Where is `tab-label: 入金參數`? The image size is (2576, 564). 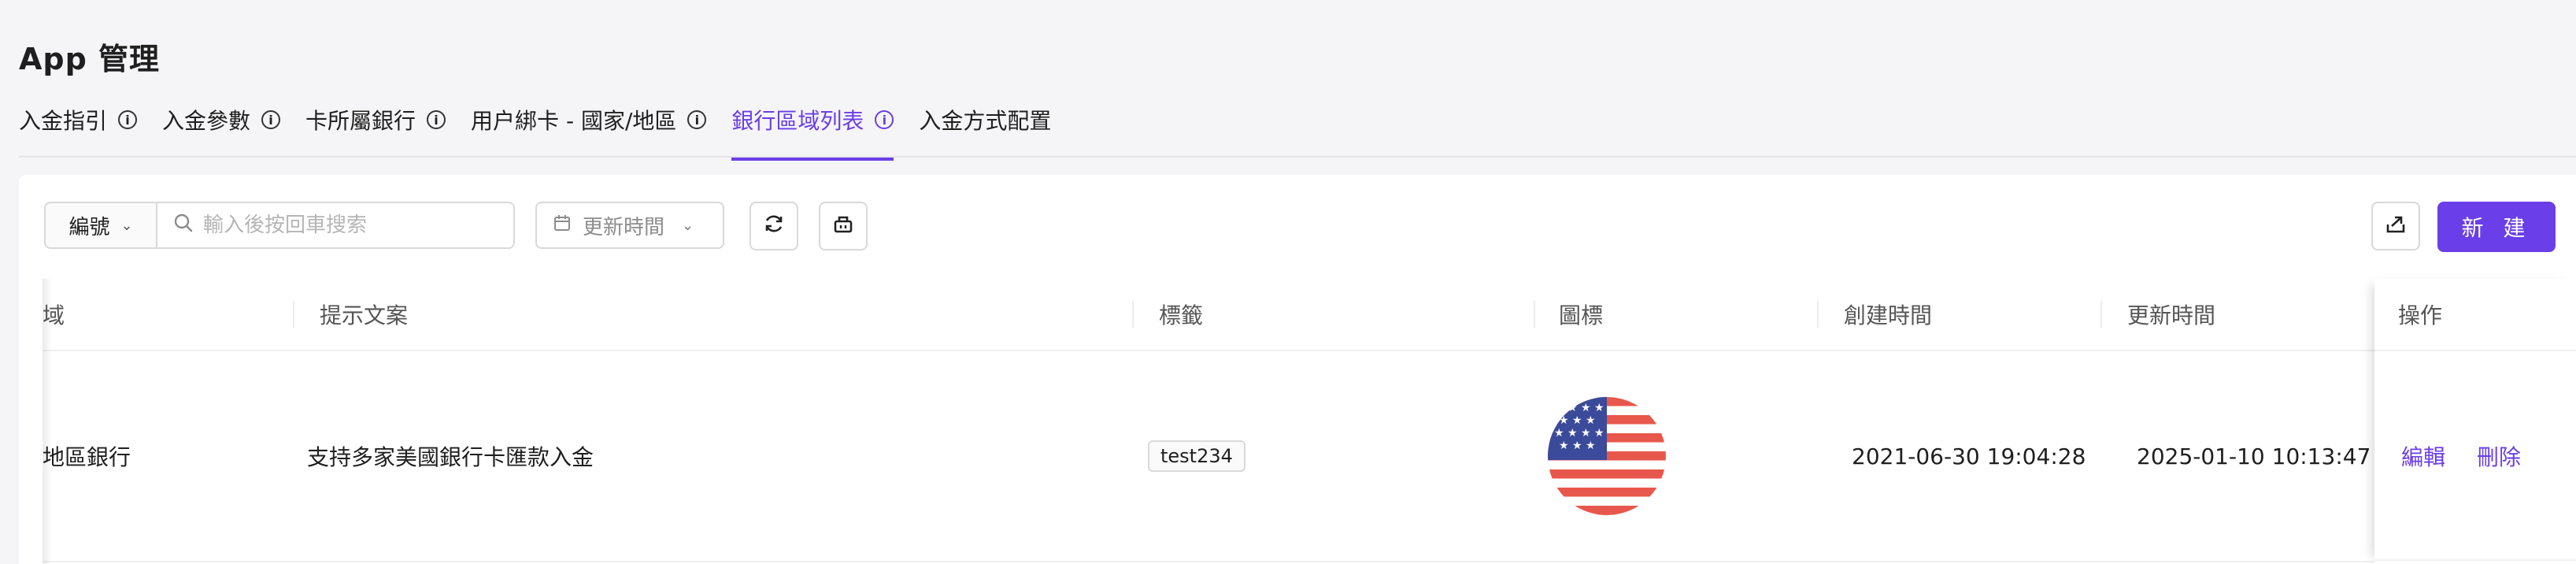 tab-label: 入金參數 is located at coordinates (206, 121).